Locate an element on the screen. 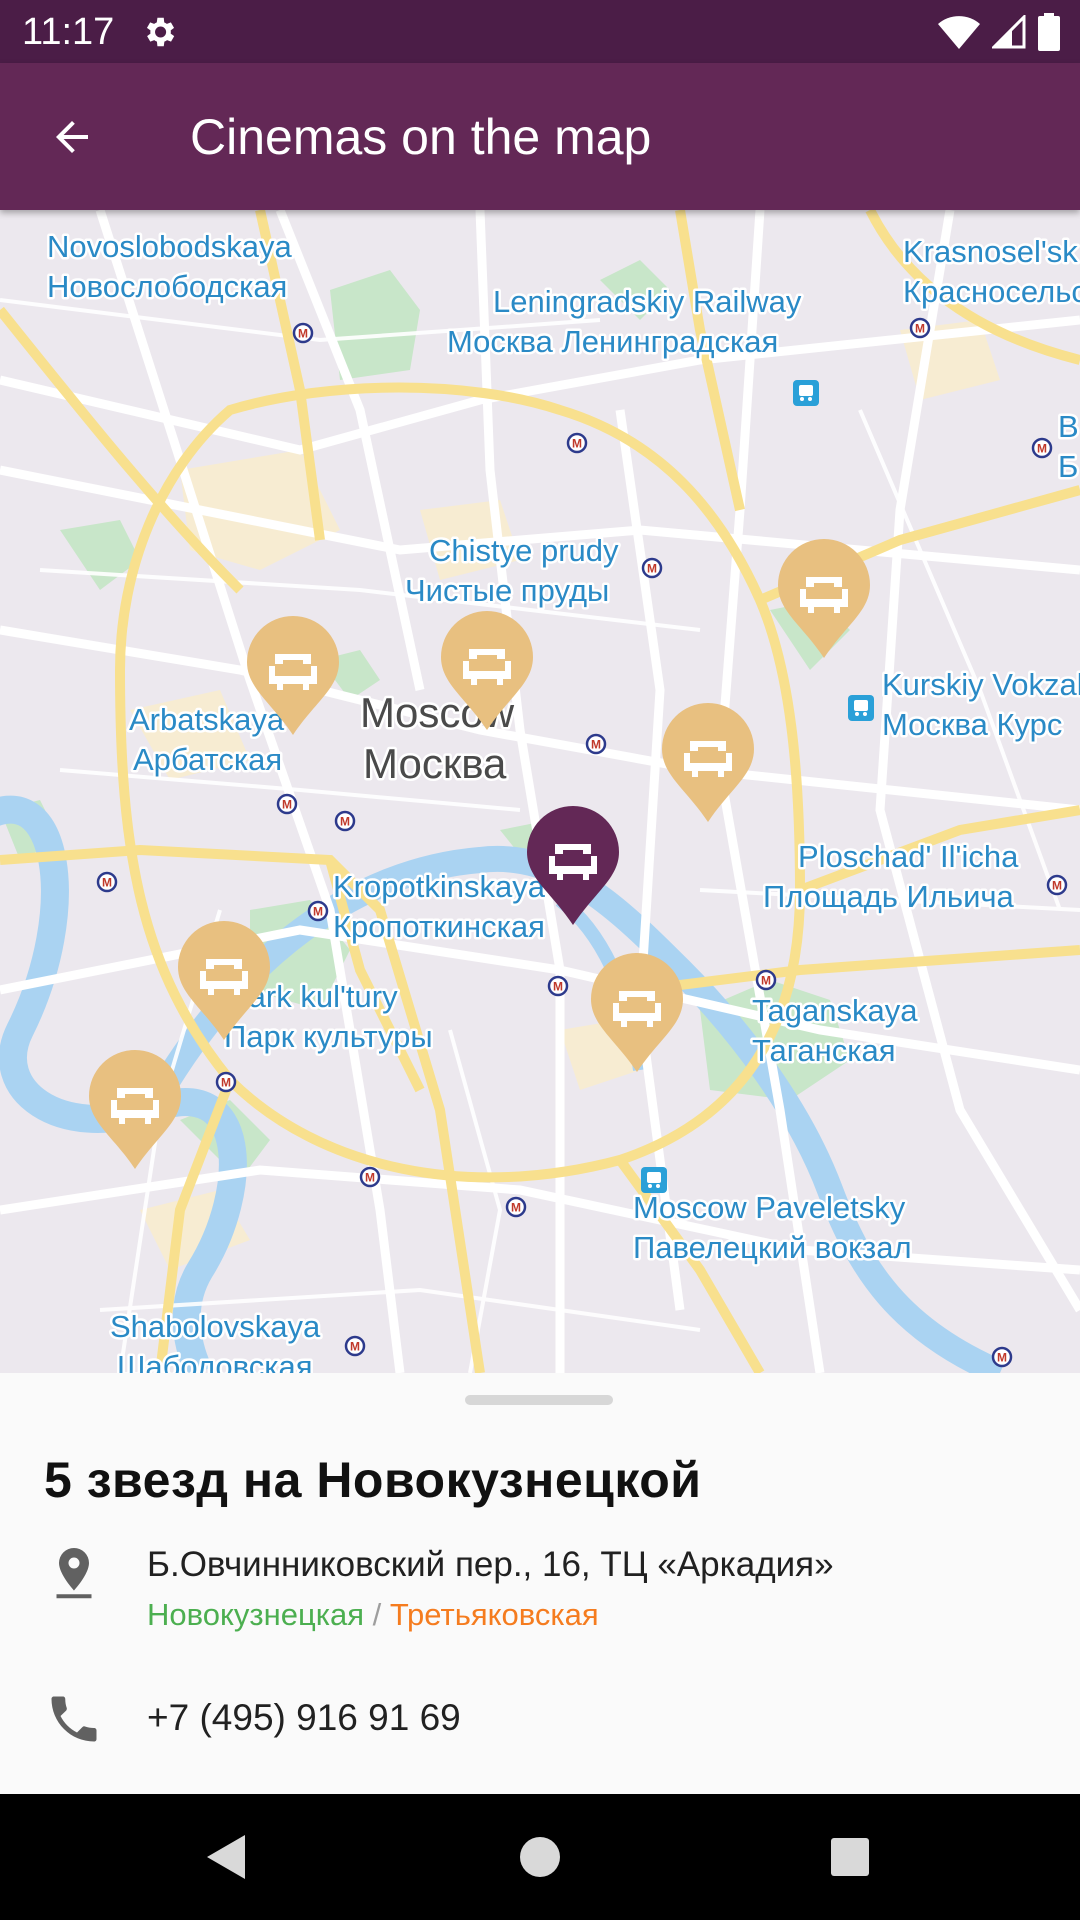 The width and height of the screenshot is (1080, 1920). label-shabolovskaya-en: Shabolovskaya is located at coordinates (215, 1326).